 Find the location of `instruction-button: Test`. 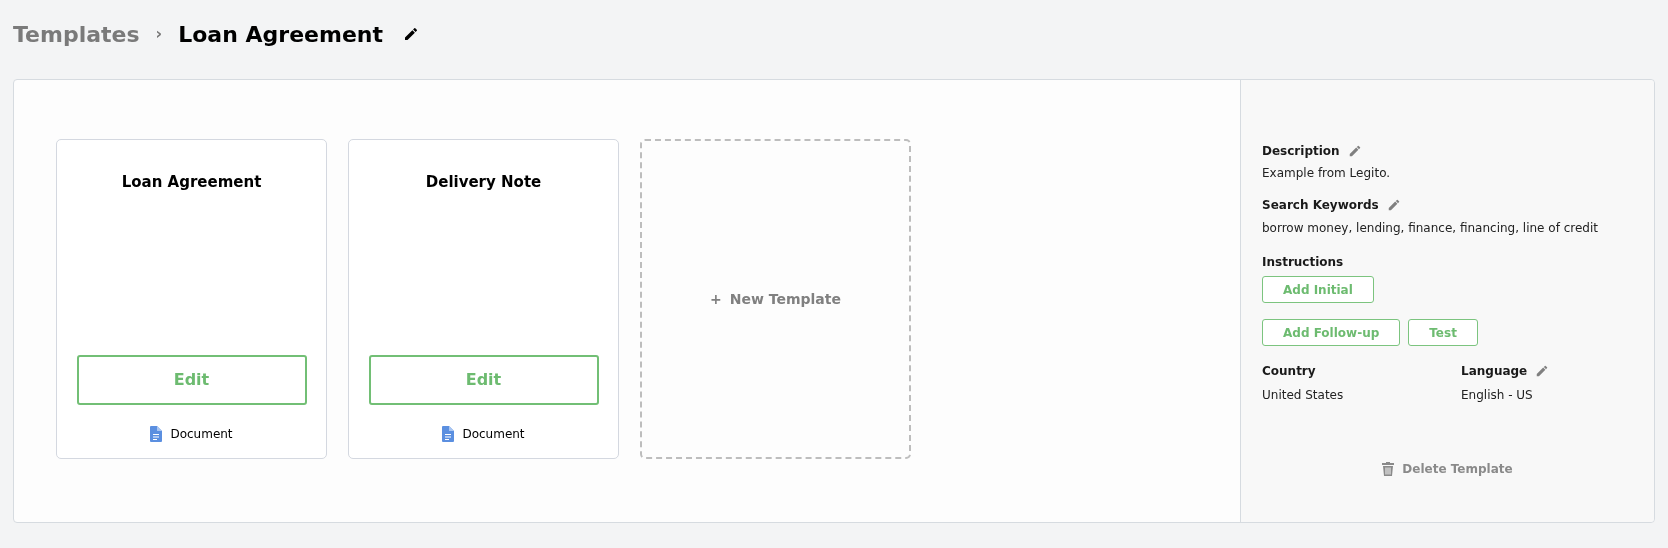

instruction-button: Test is located at coordinates (1443, 332).